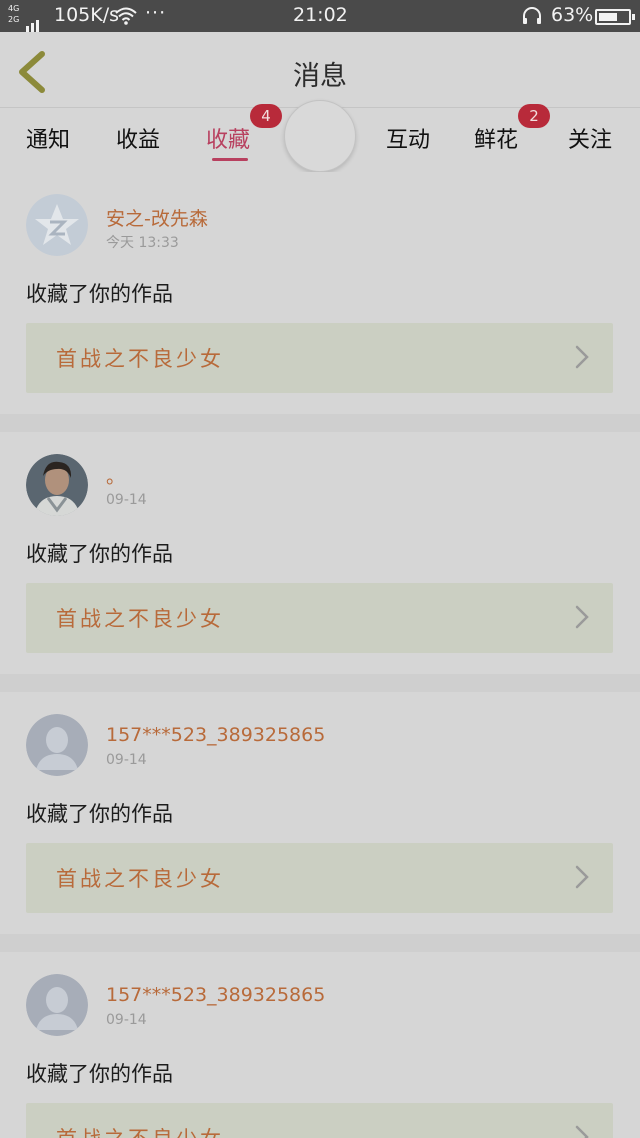 The width and height of the screenshot is (640, 1138). What do you see at coordinates (26, 29) in the screenshot?
I see `signal-icon: 4G 2G` at bounding box center [26, 29].